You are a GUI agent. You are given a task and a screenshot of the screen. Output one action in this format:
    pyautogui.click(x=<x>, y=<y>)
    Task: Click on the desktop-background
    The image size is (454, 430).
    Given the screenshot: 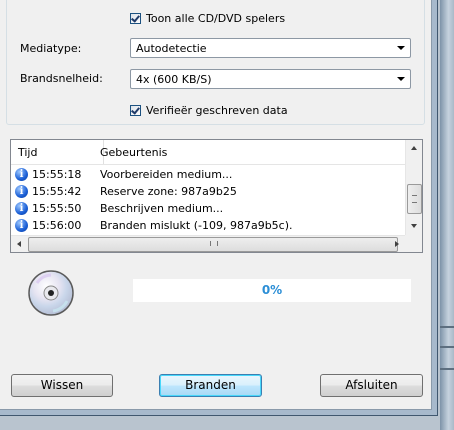 What is the action you would take?
    pyautogui.click(x=447, y=215)
    